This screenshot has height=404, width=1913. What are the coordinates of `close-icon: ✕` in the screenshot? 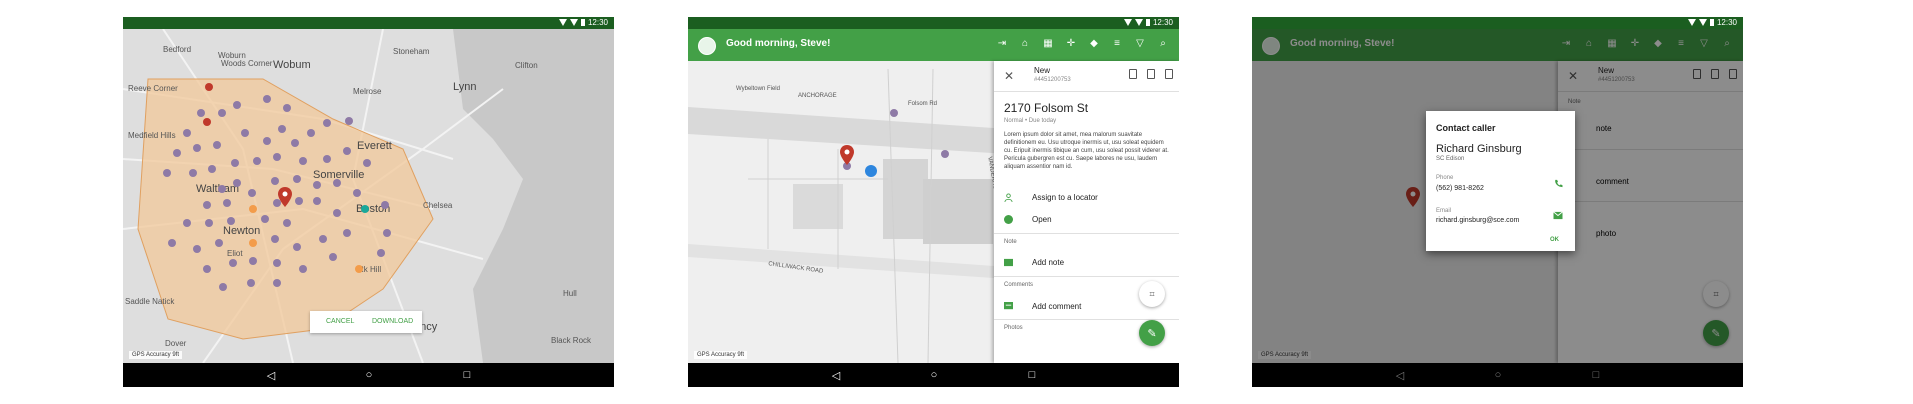 It's located at (1009, 76).